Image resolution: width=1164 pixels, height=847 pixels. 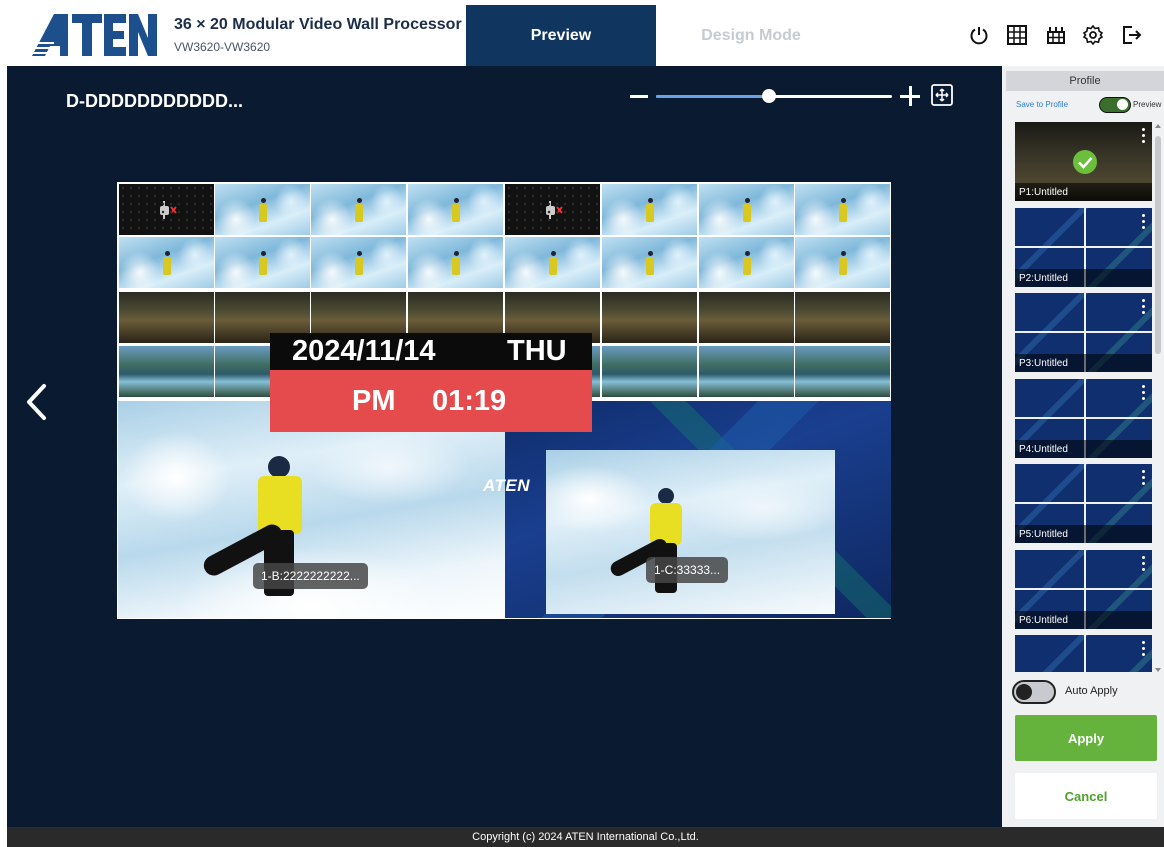 I want to click on profile-card: P3:Untitled, so click(x=1083, y=332).